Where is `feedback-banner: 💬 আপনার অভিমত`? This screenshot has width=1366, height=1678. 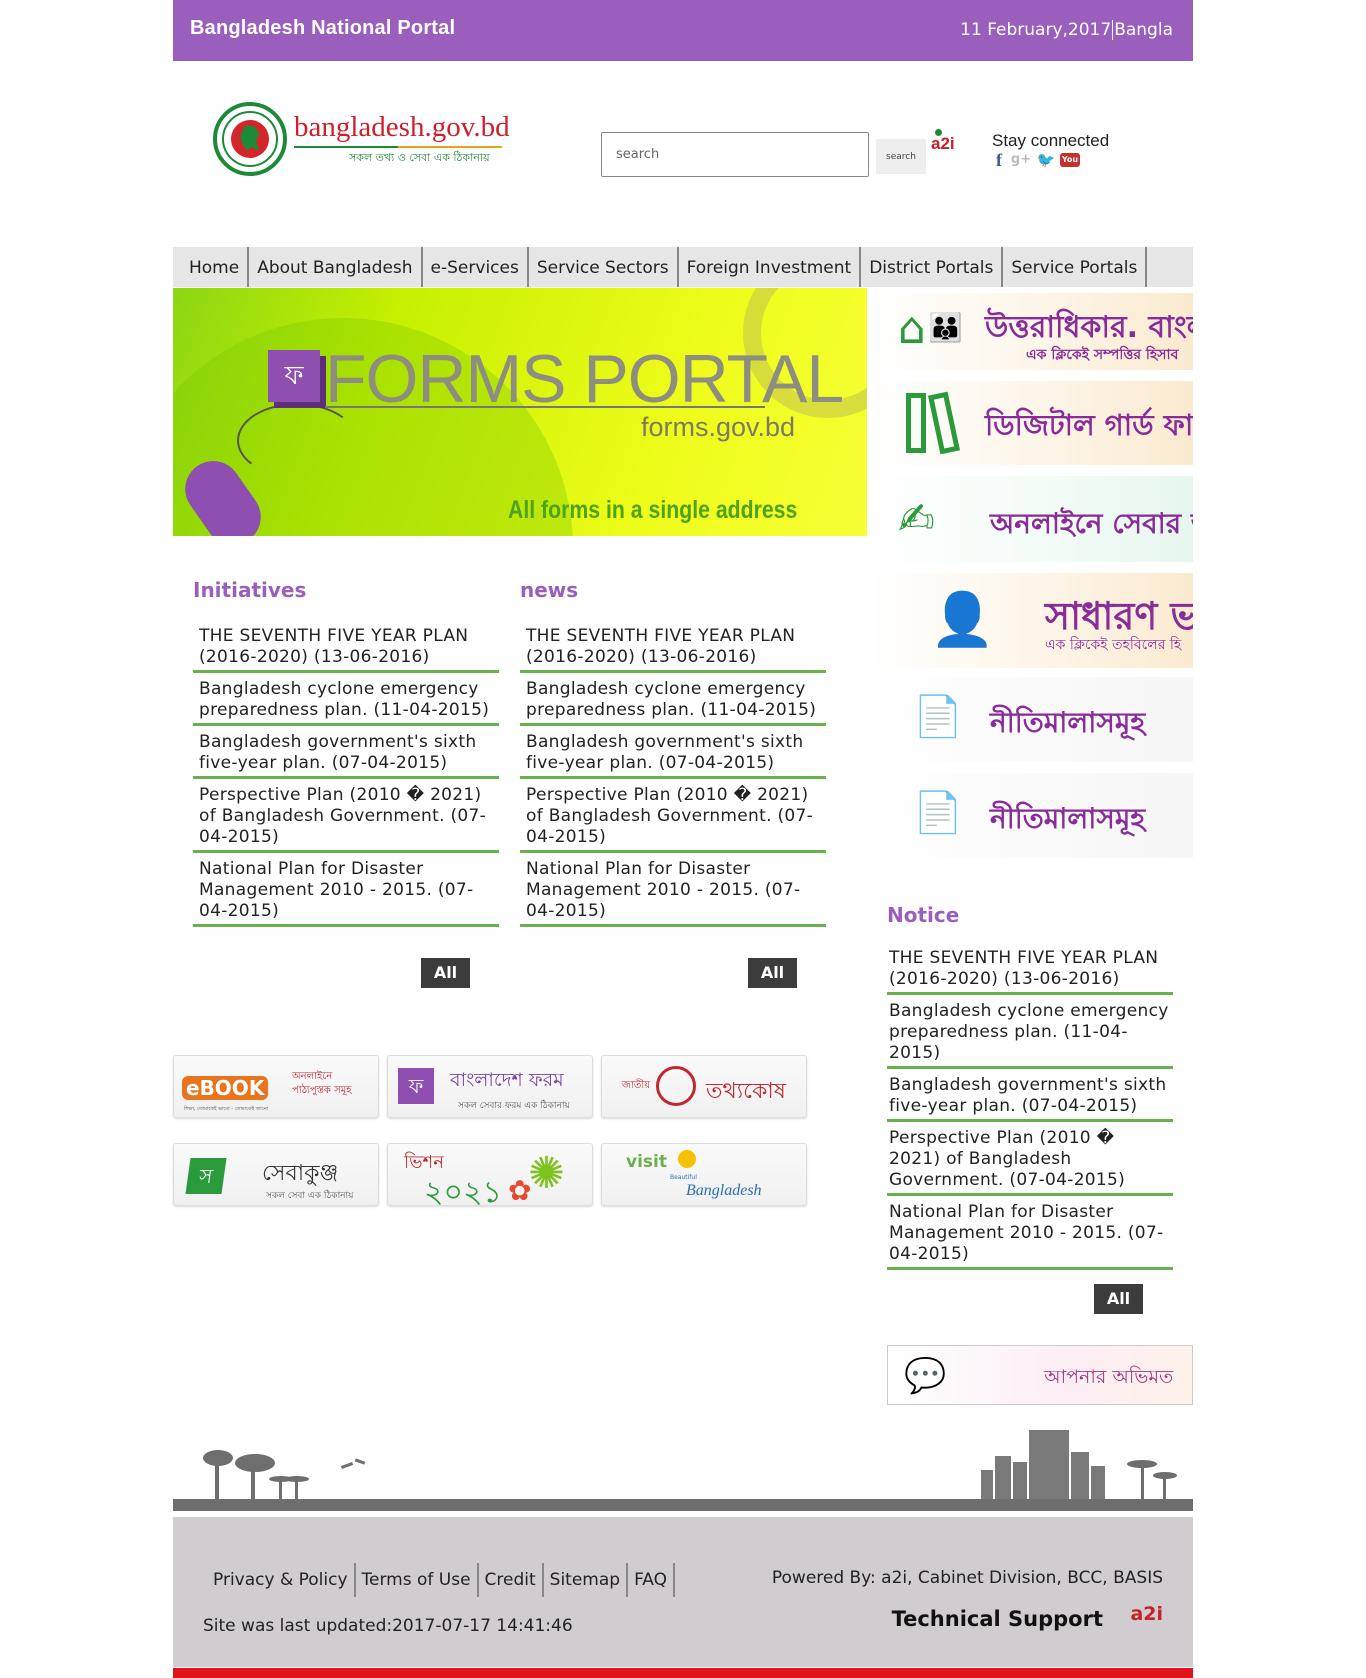
feedback-banner: 💬 আপনার অভিমত is located at coordinates (1040, 1375).